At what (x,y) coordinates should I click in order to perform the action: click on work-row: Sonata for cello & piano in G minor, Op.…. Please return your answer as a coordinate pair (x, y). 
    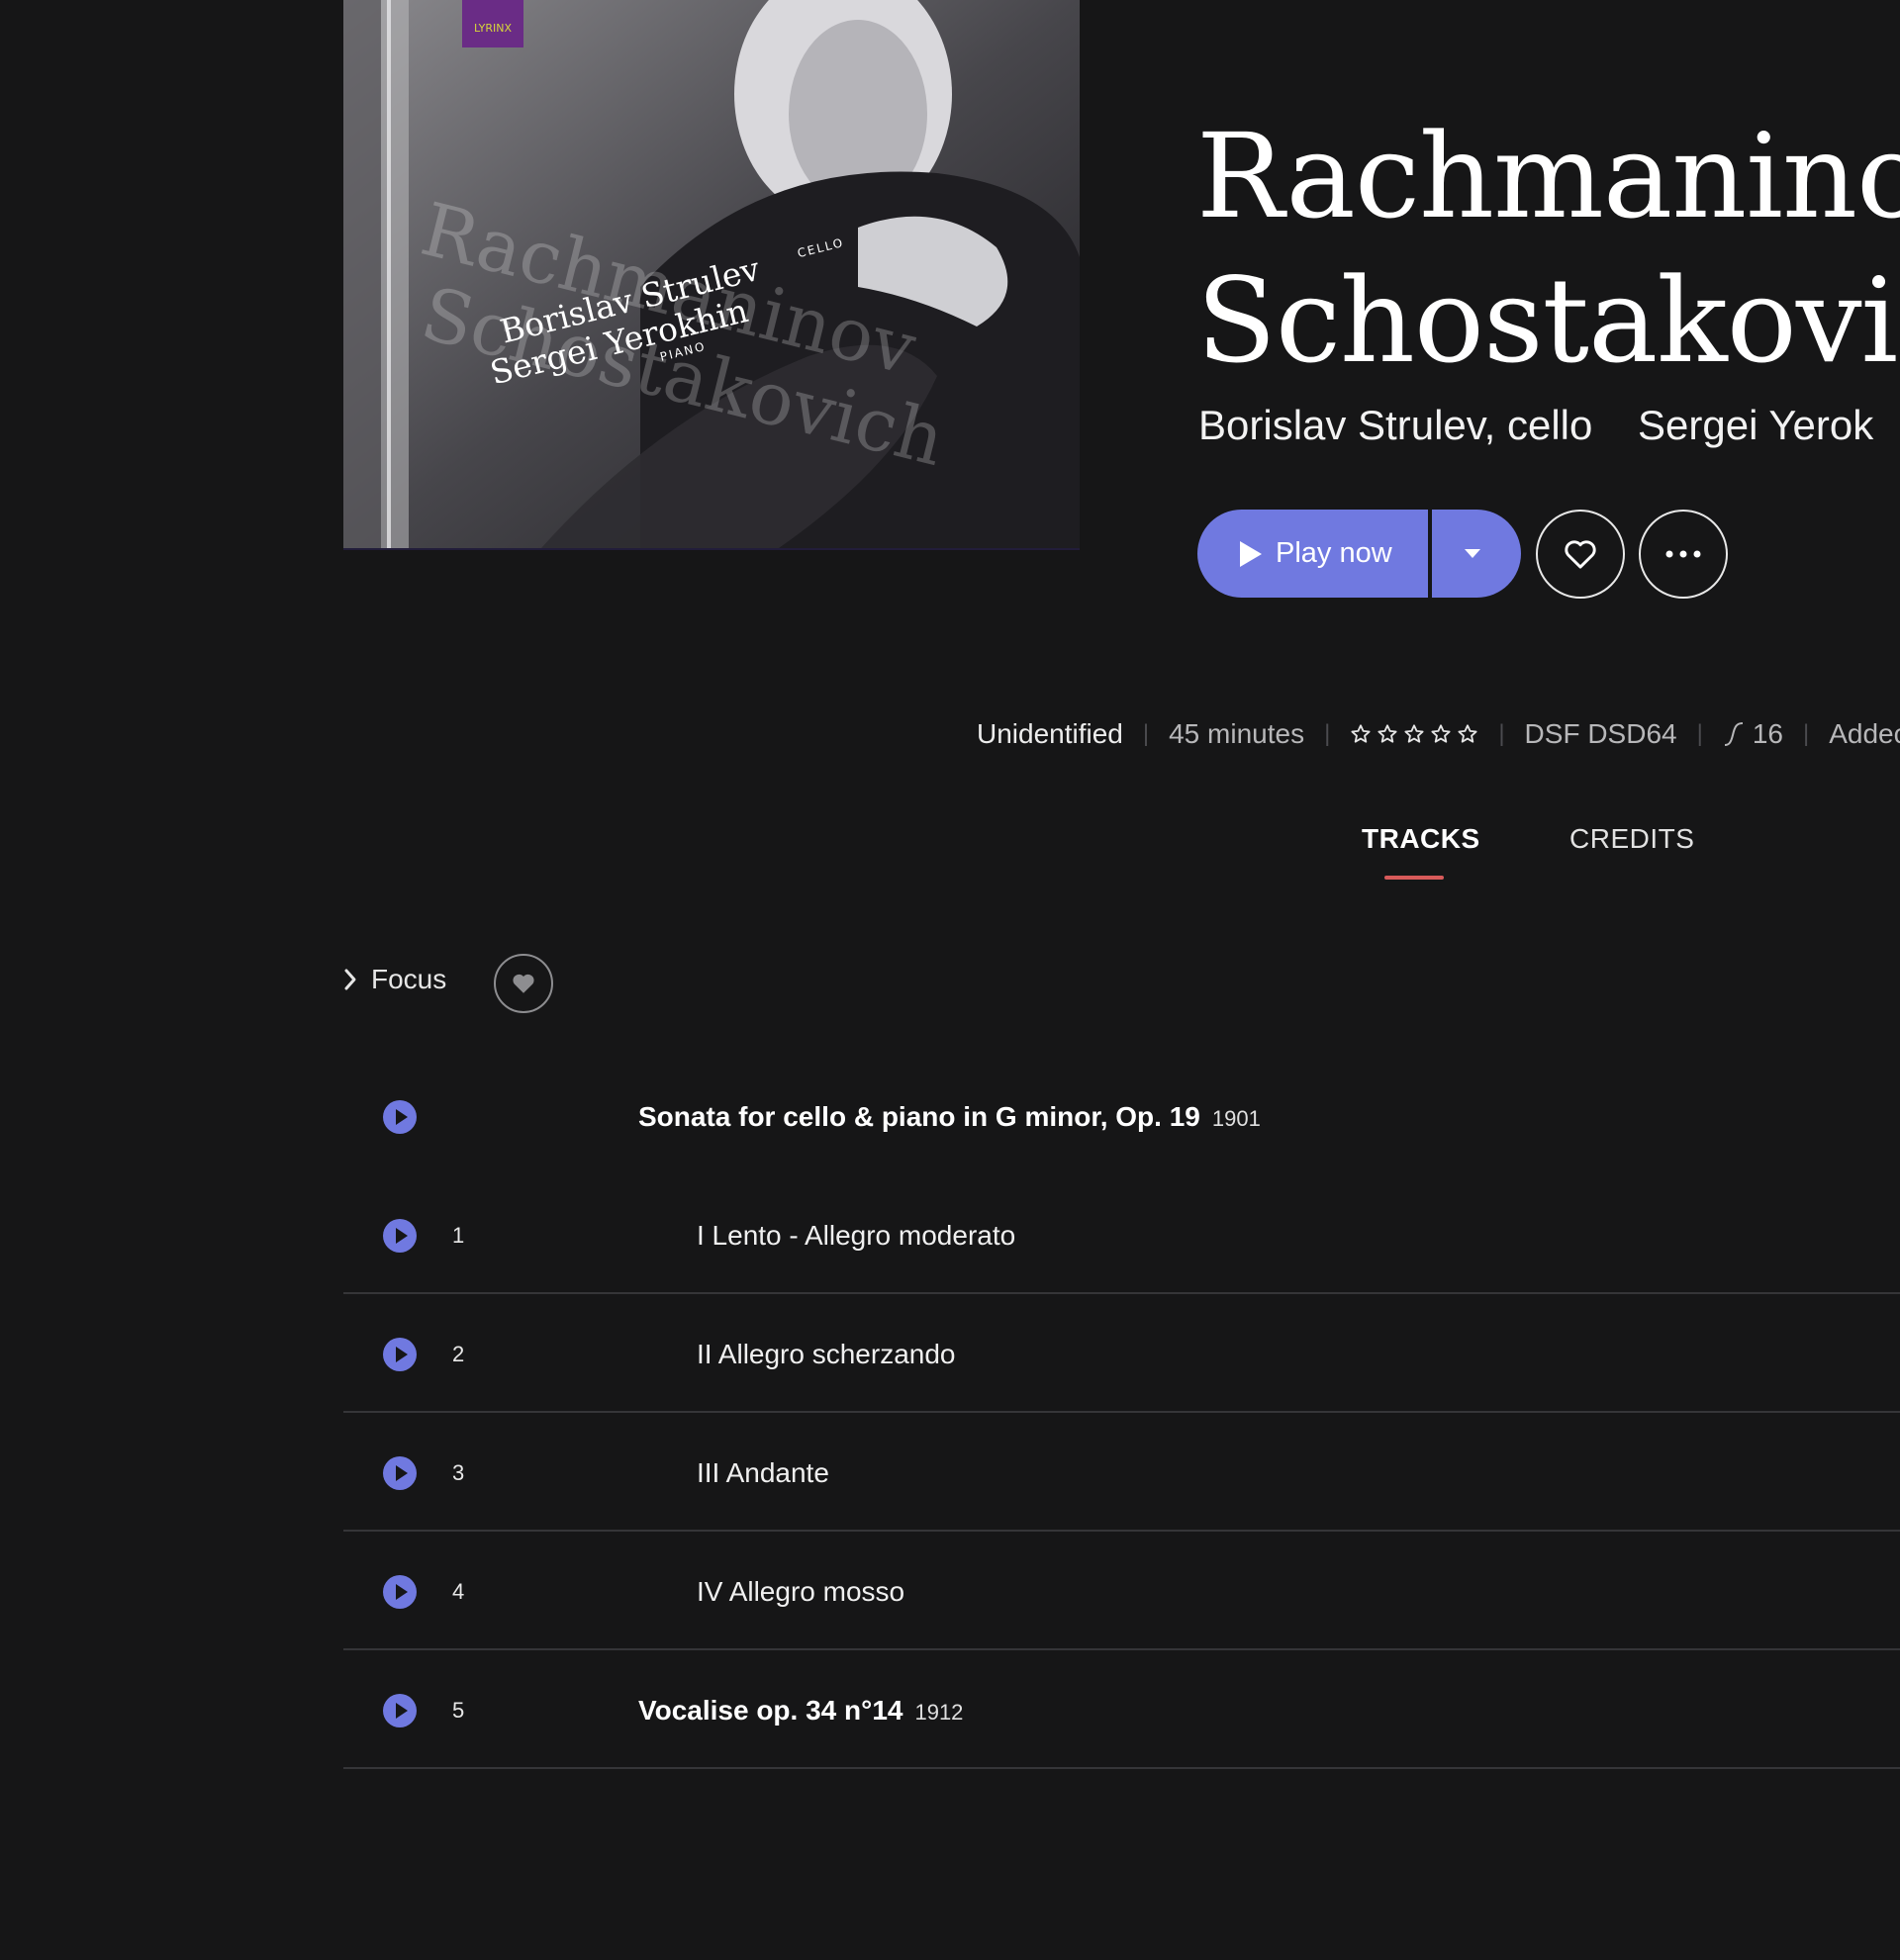
    Looking at the image, I should click on (1122, 1116).